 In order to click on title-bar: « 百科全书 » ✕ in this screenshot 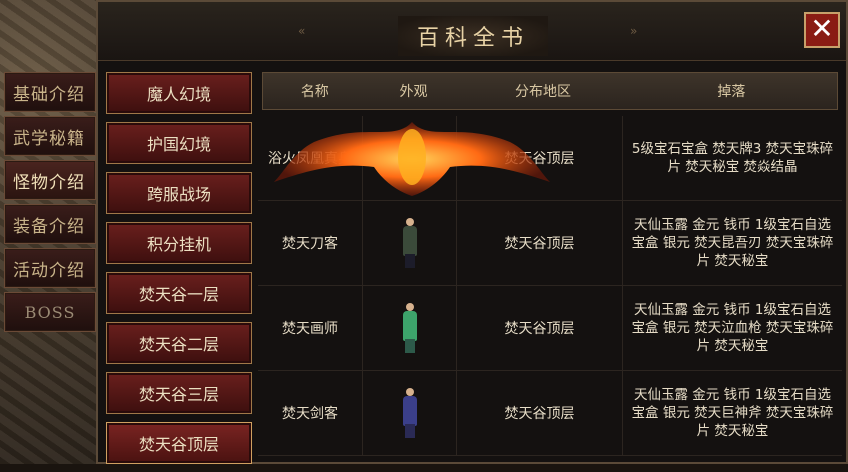, I will do `click(472, 31)`.